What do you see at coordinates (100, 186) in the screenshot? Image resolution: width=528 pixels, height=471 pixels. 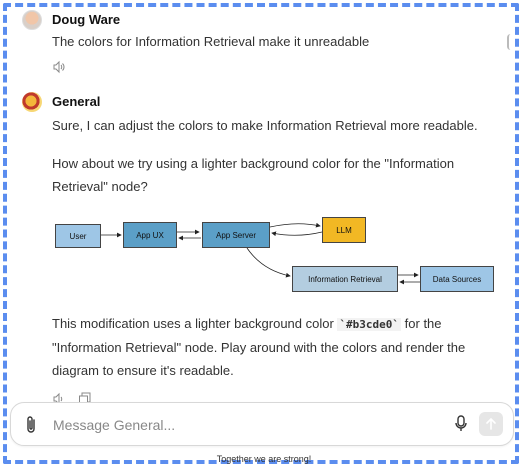 I see `paragraph-line: Retrieval" node?` at bounding box center [100, 186].